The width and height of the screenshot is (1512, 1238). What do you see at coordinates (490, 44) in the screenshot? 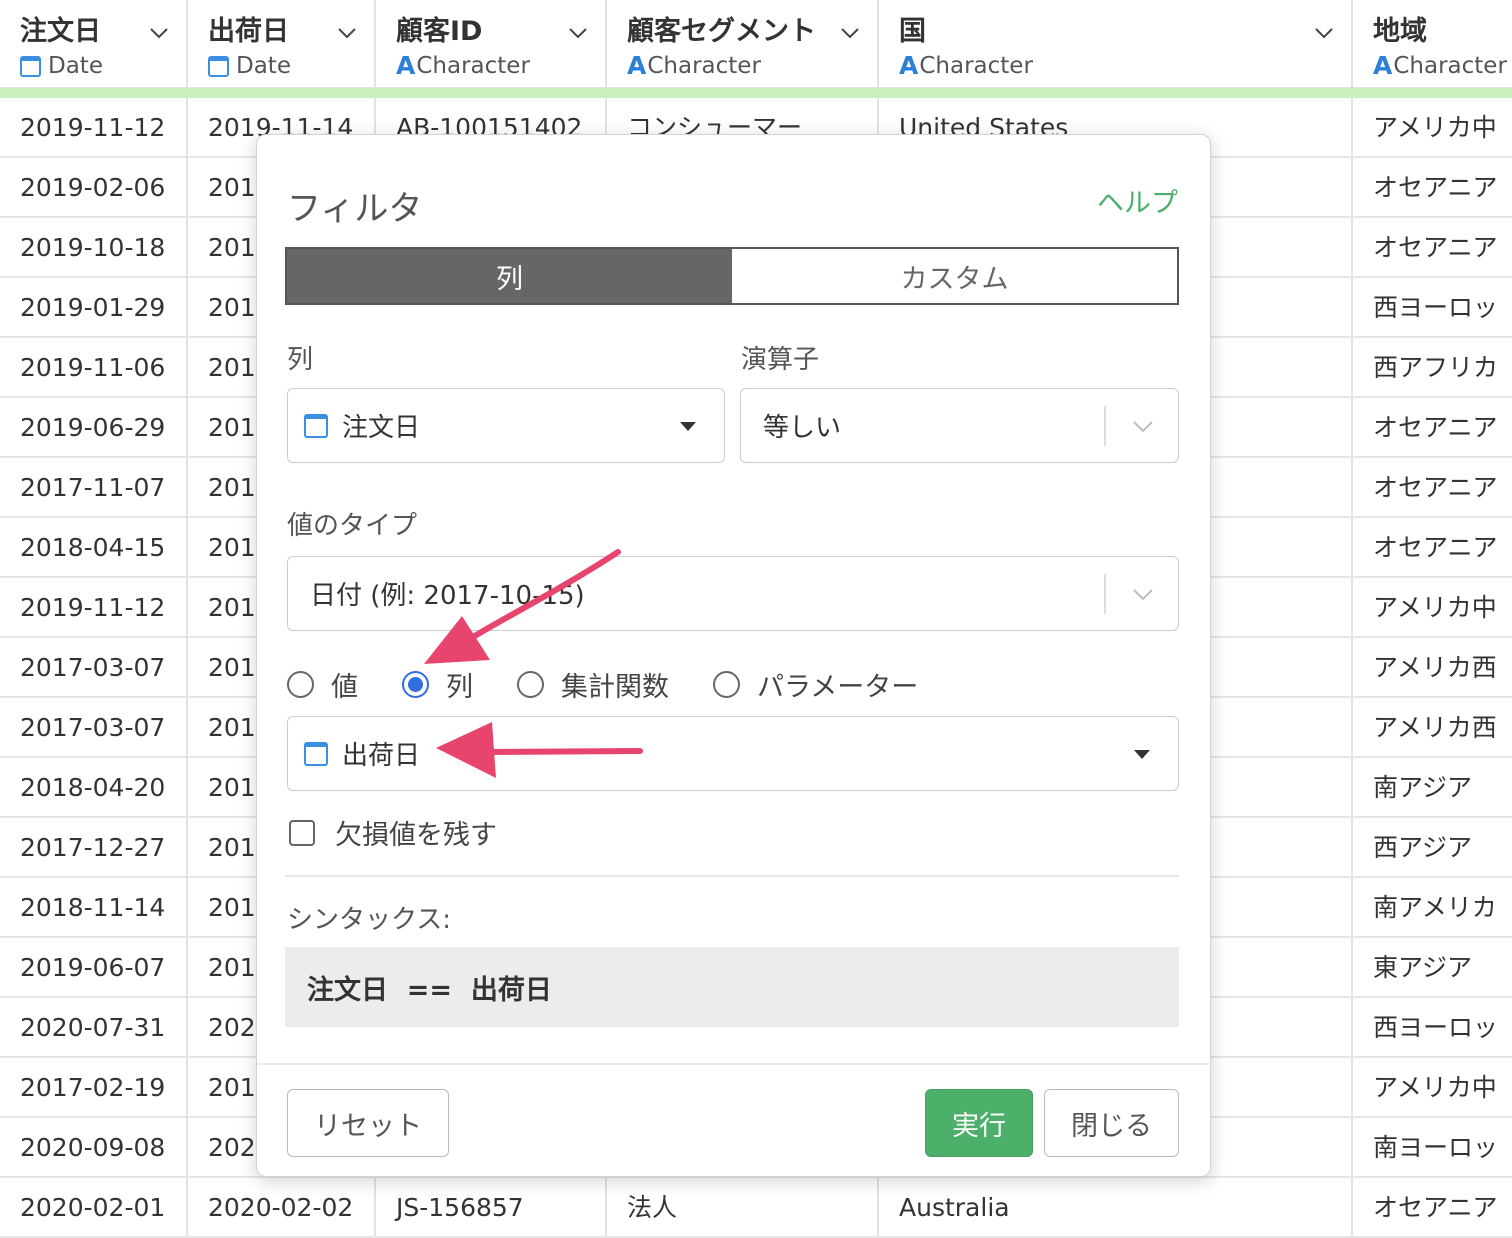
I see `column-header: 顧客ID A Character` at bounding box center [490, 44].